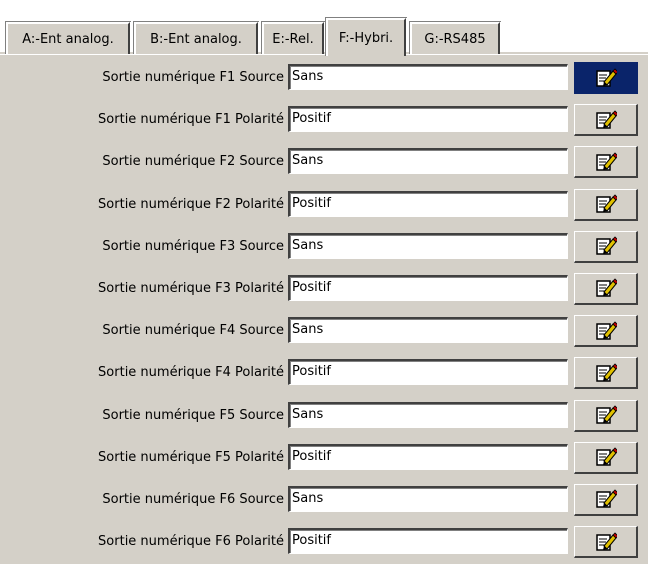 The height and width of the screenshot is (564, 648). What do you see at coordinates (191, 373) in the screenshot?
I see `setting-label: Sortie numérique F4 Polarité` at bounding box center [191, 373].